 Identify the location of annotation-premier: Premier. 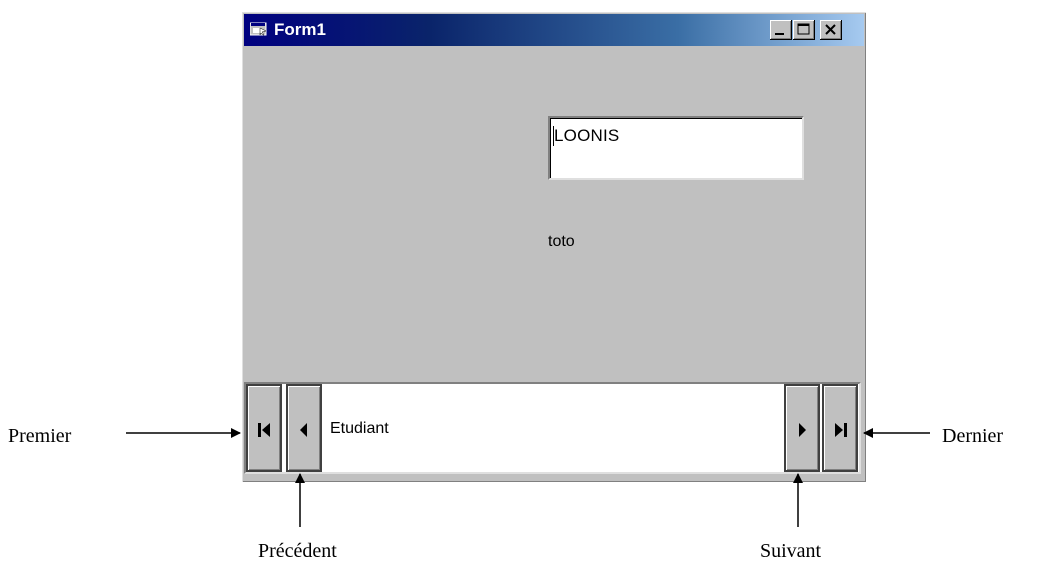
(40, 436).